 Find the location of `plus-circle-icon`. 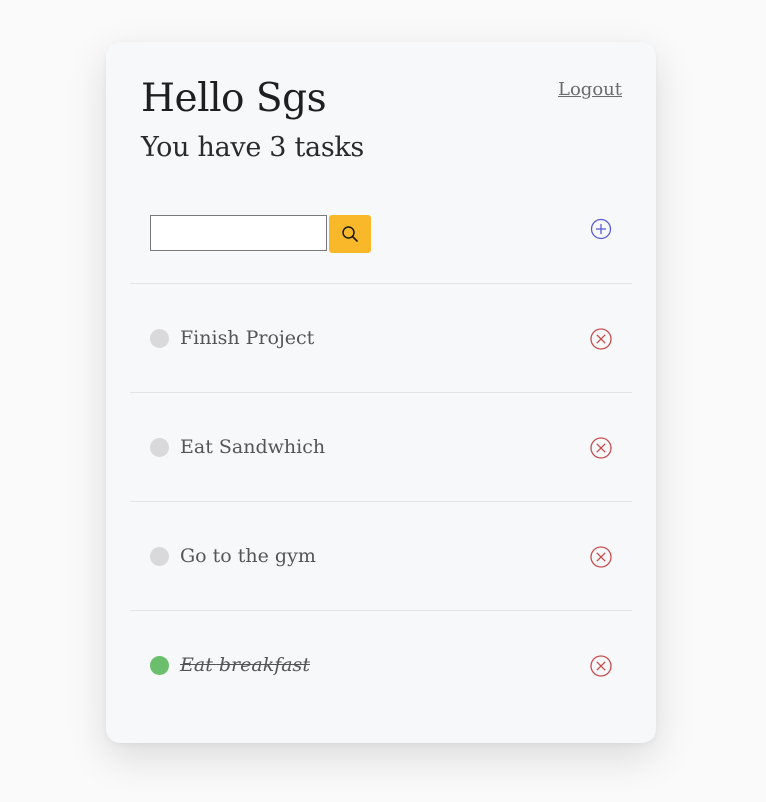

plus-circle-icon is located at coordinates (601, 229).